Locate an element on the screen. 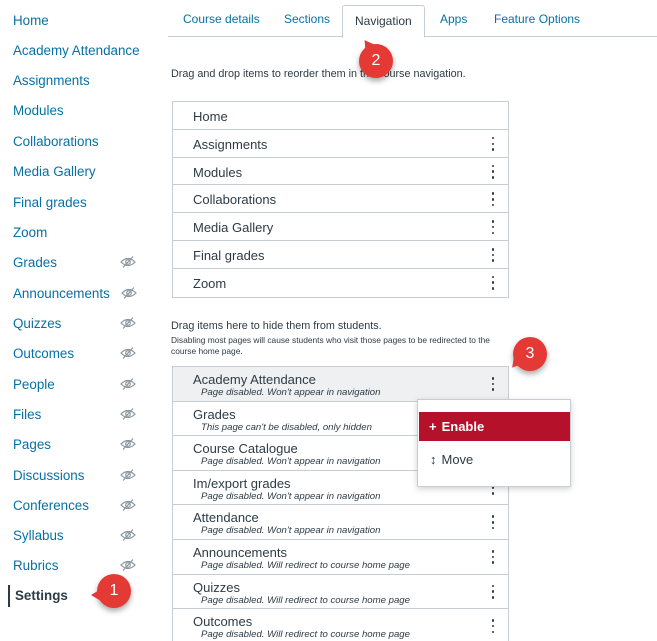 This screenshot has width=657, height=641. sidebar-item-academy-attendance: Academy Attendance is located at coordinates (78, 50).